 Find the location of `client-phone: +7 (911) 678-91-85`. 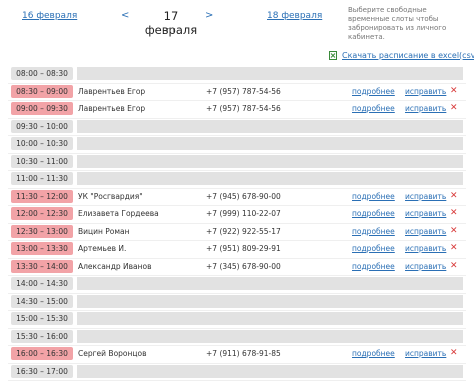

client-phone: +7 (911) 678-91-85 is located at coordinates (243, 353).